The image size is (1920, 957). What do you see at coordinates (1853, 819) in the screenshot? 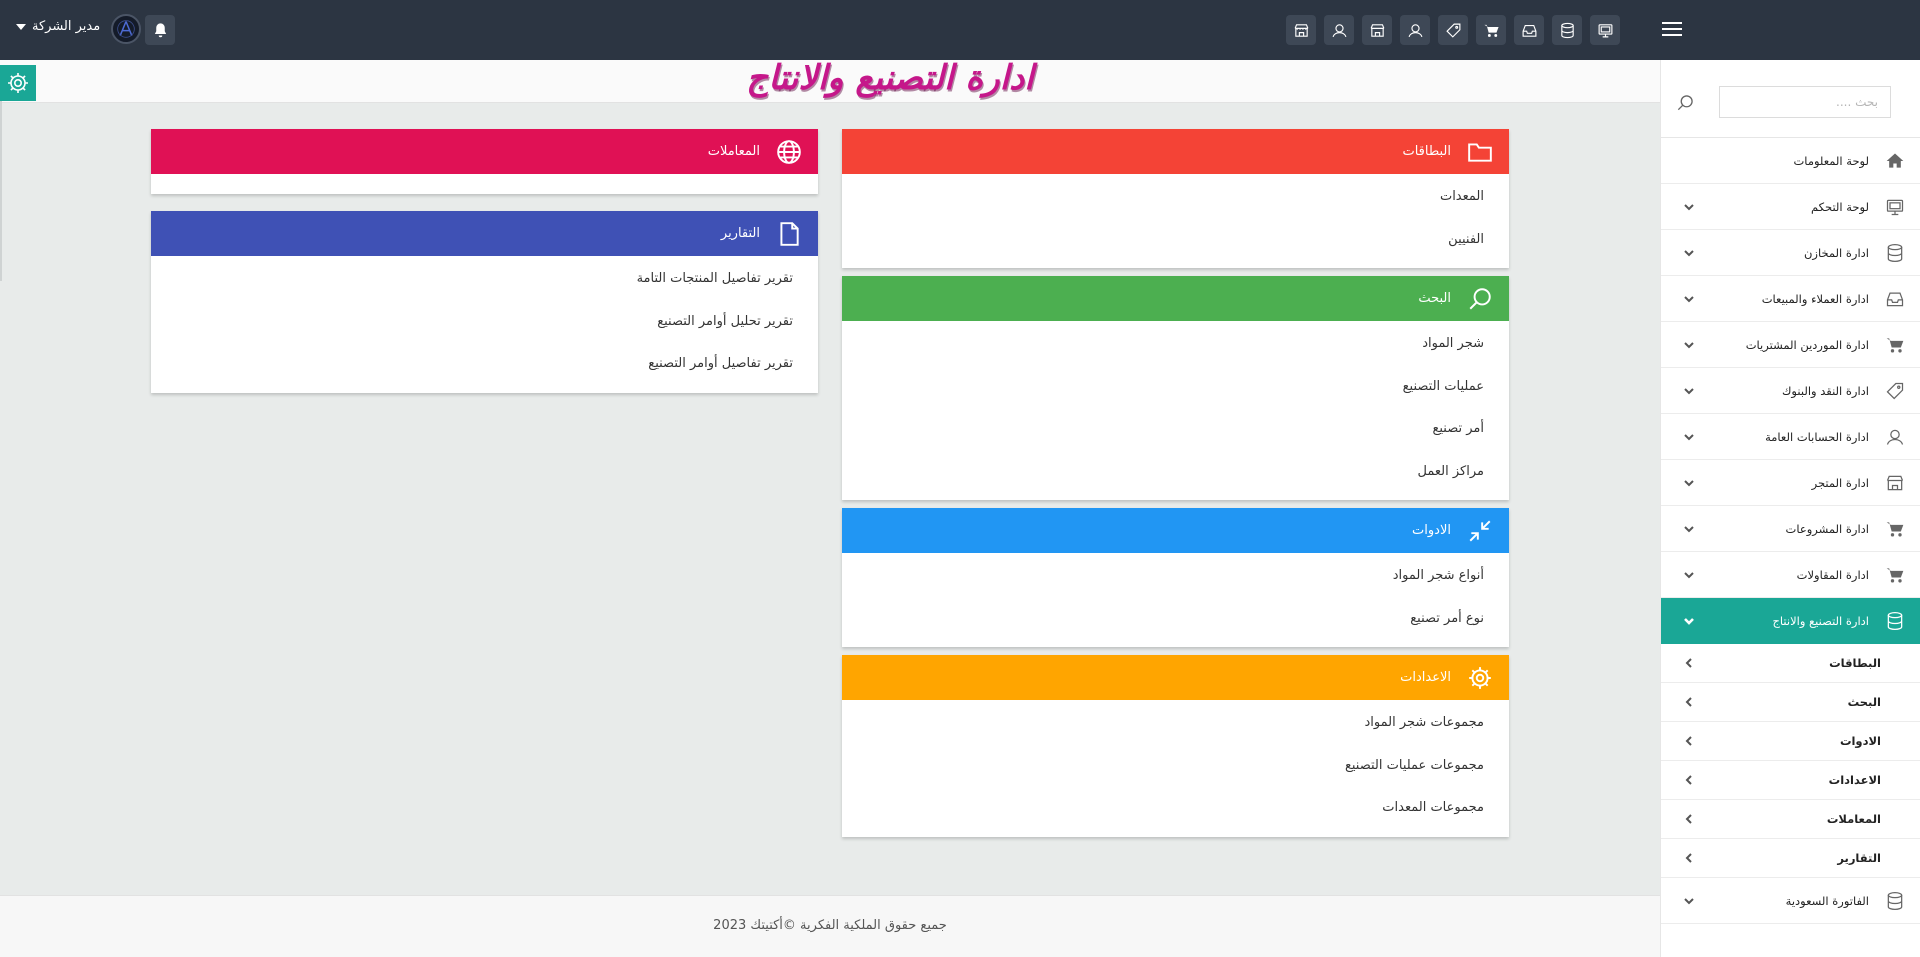
I see `sidebar-subitem-label: المعاملات` at bounding box center [1853, 819].